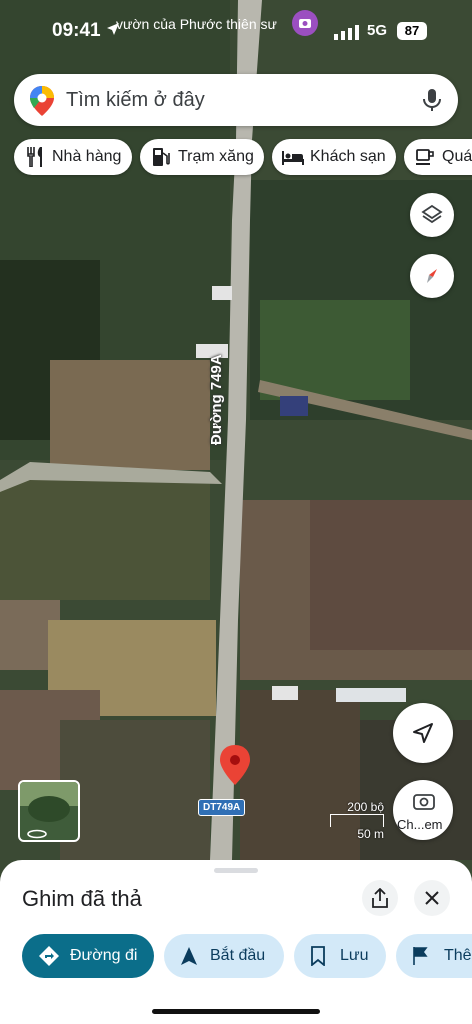 The width and height of the screenshot is (472, 1024). Describe the element at coordinates (348, 156) in the screenshot. I see `chip-label: Khách sạn` at that location.